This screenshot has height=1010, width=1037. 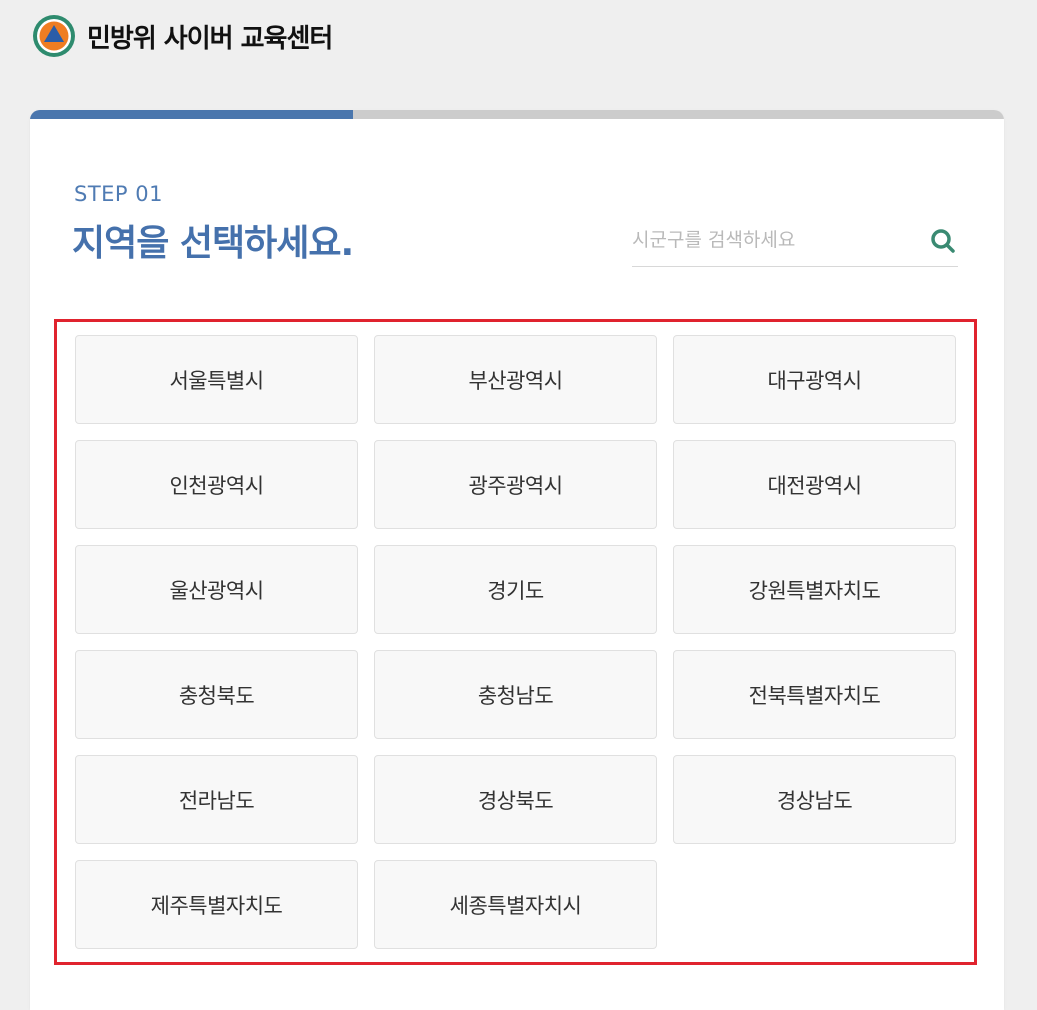 I want to click on step-progress-bar, so click(x=517, y=114).